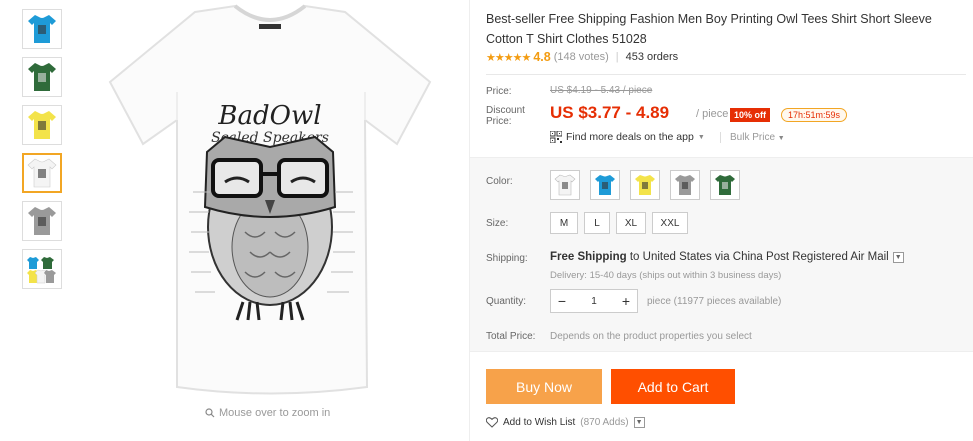  I want to click on discount-badge: 10% off, so click(750, 115).